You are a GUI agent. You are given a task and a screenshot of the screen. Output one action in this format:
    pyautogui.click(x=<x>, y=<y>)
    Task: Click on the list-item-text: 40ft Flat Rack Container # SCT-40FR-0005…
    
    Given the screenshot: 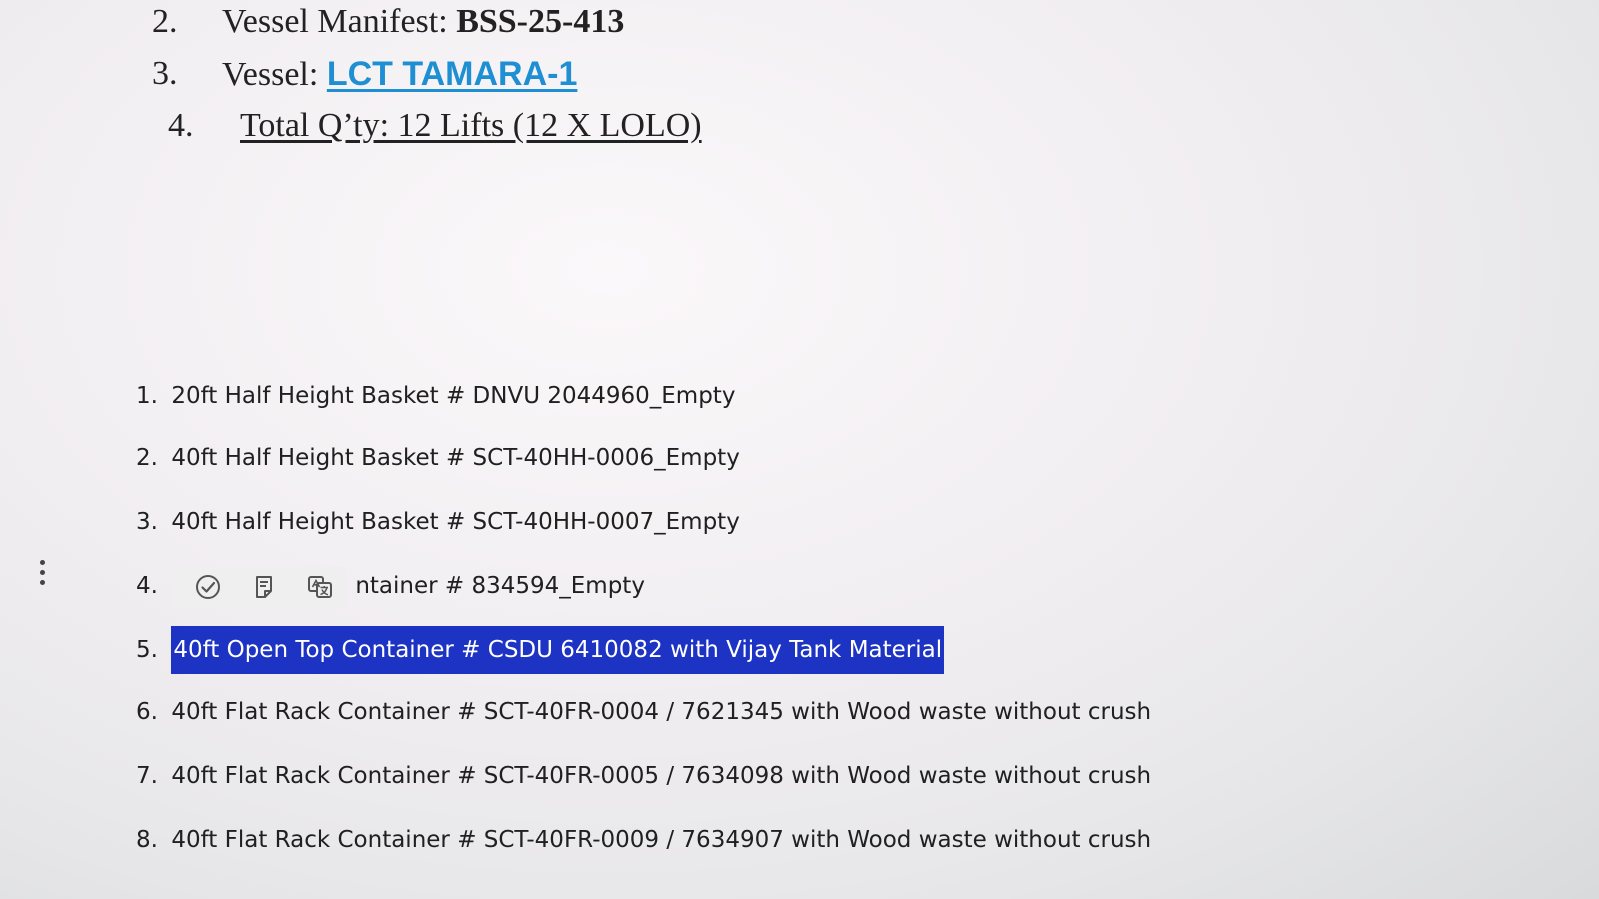 What is the action you would take?
    pyautogui.click(x=661, y=776)
    